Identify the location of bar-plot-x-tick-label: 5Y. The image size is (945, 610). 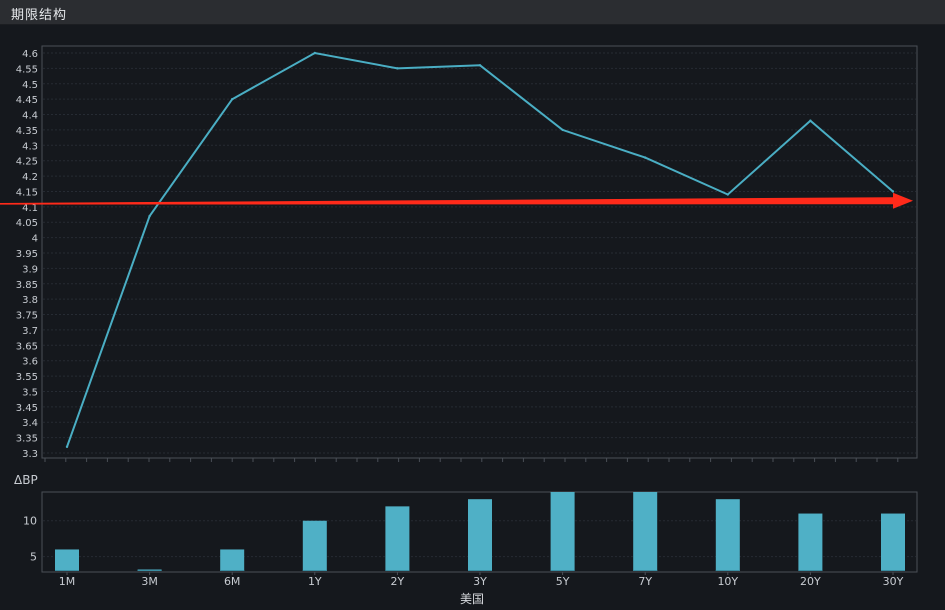
(563, 581).